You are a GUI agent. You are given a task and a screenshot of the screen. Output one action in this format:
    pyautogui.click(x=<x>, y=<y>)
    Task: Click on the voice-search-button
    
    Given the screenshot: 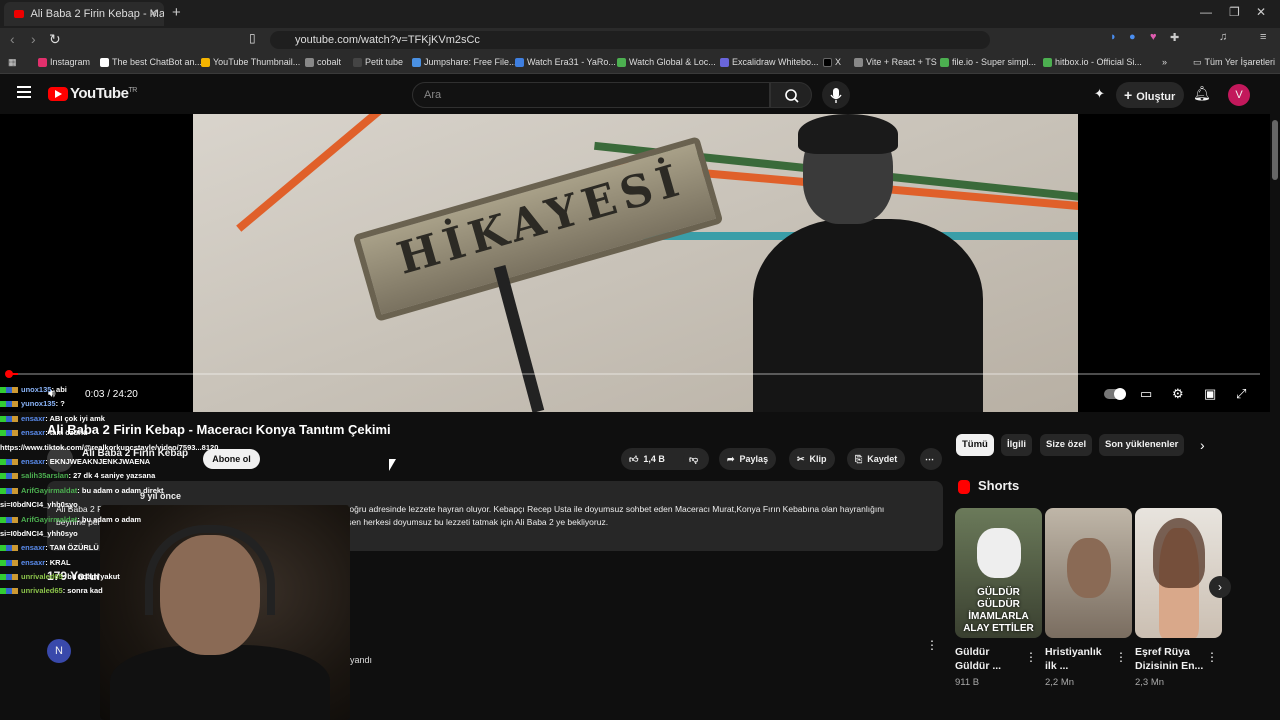 What is the action you would take?
    pyautogui.click(x=836, y=95)
    